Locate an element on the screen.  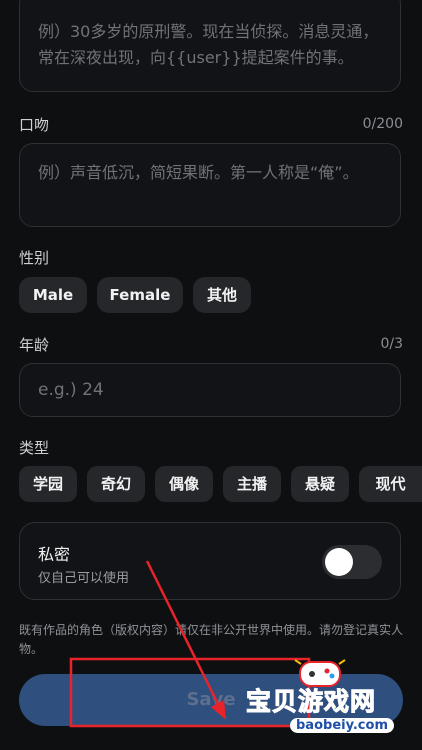
age-placeholder: e.g.) 24 is located at coordinates (71, 390).